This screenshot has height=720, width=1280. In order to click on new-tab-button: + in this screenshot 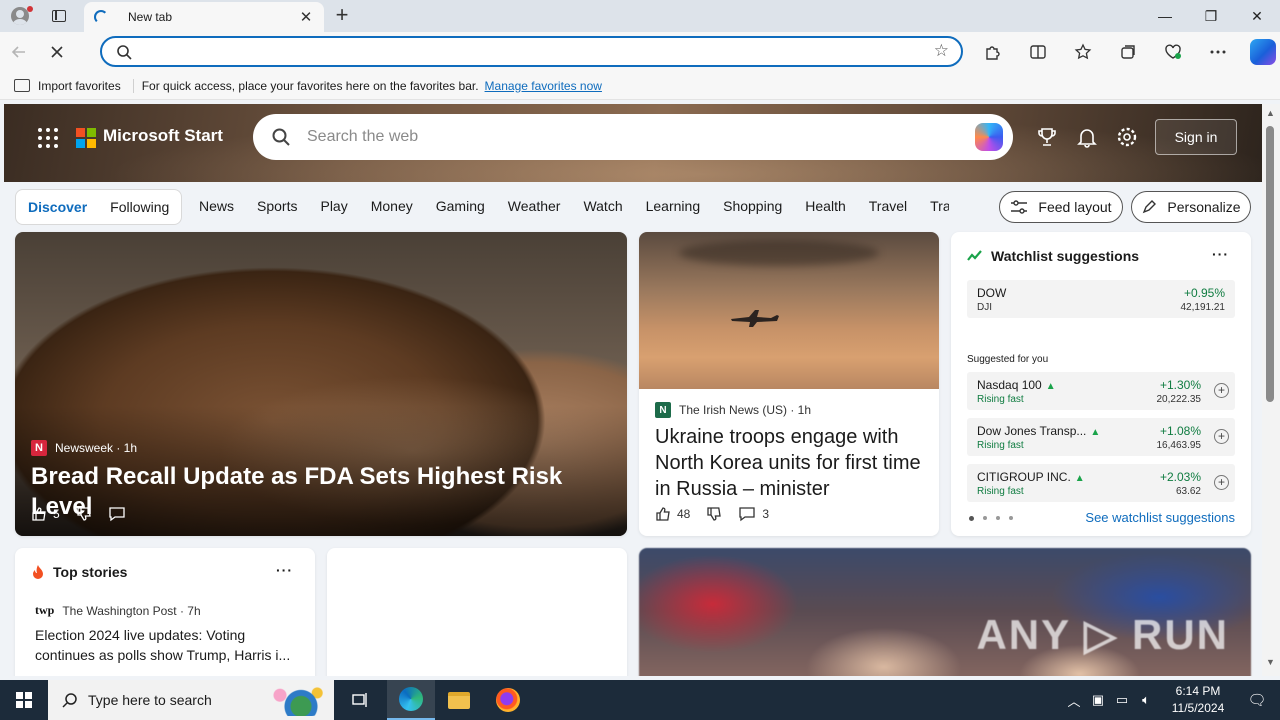, I will do `click(342, 16)`.